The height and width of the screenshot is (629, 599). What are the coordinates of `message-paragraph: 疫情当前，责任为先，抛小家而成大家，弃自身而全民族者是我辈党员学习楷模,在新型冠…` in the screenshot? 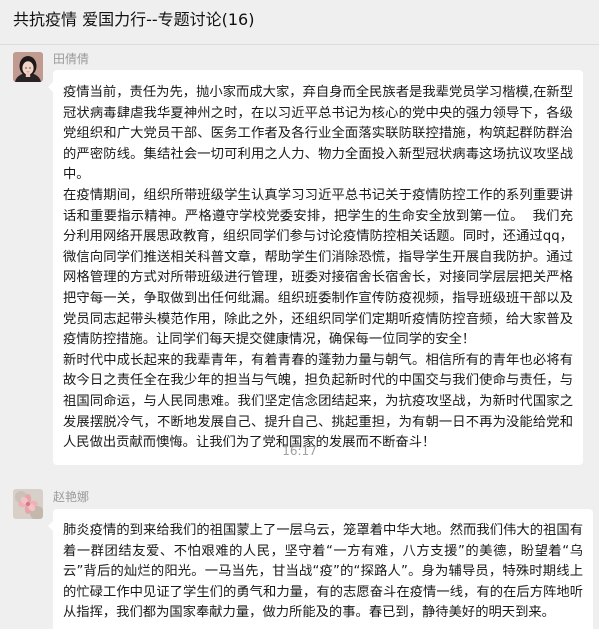 It's located at (318, 134).